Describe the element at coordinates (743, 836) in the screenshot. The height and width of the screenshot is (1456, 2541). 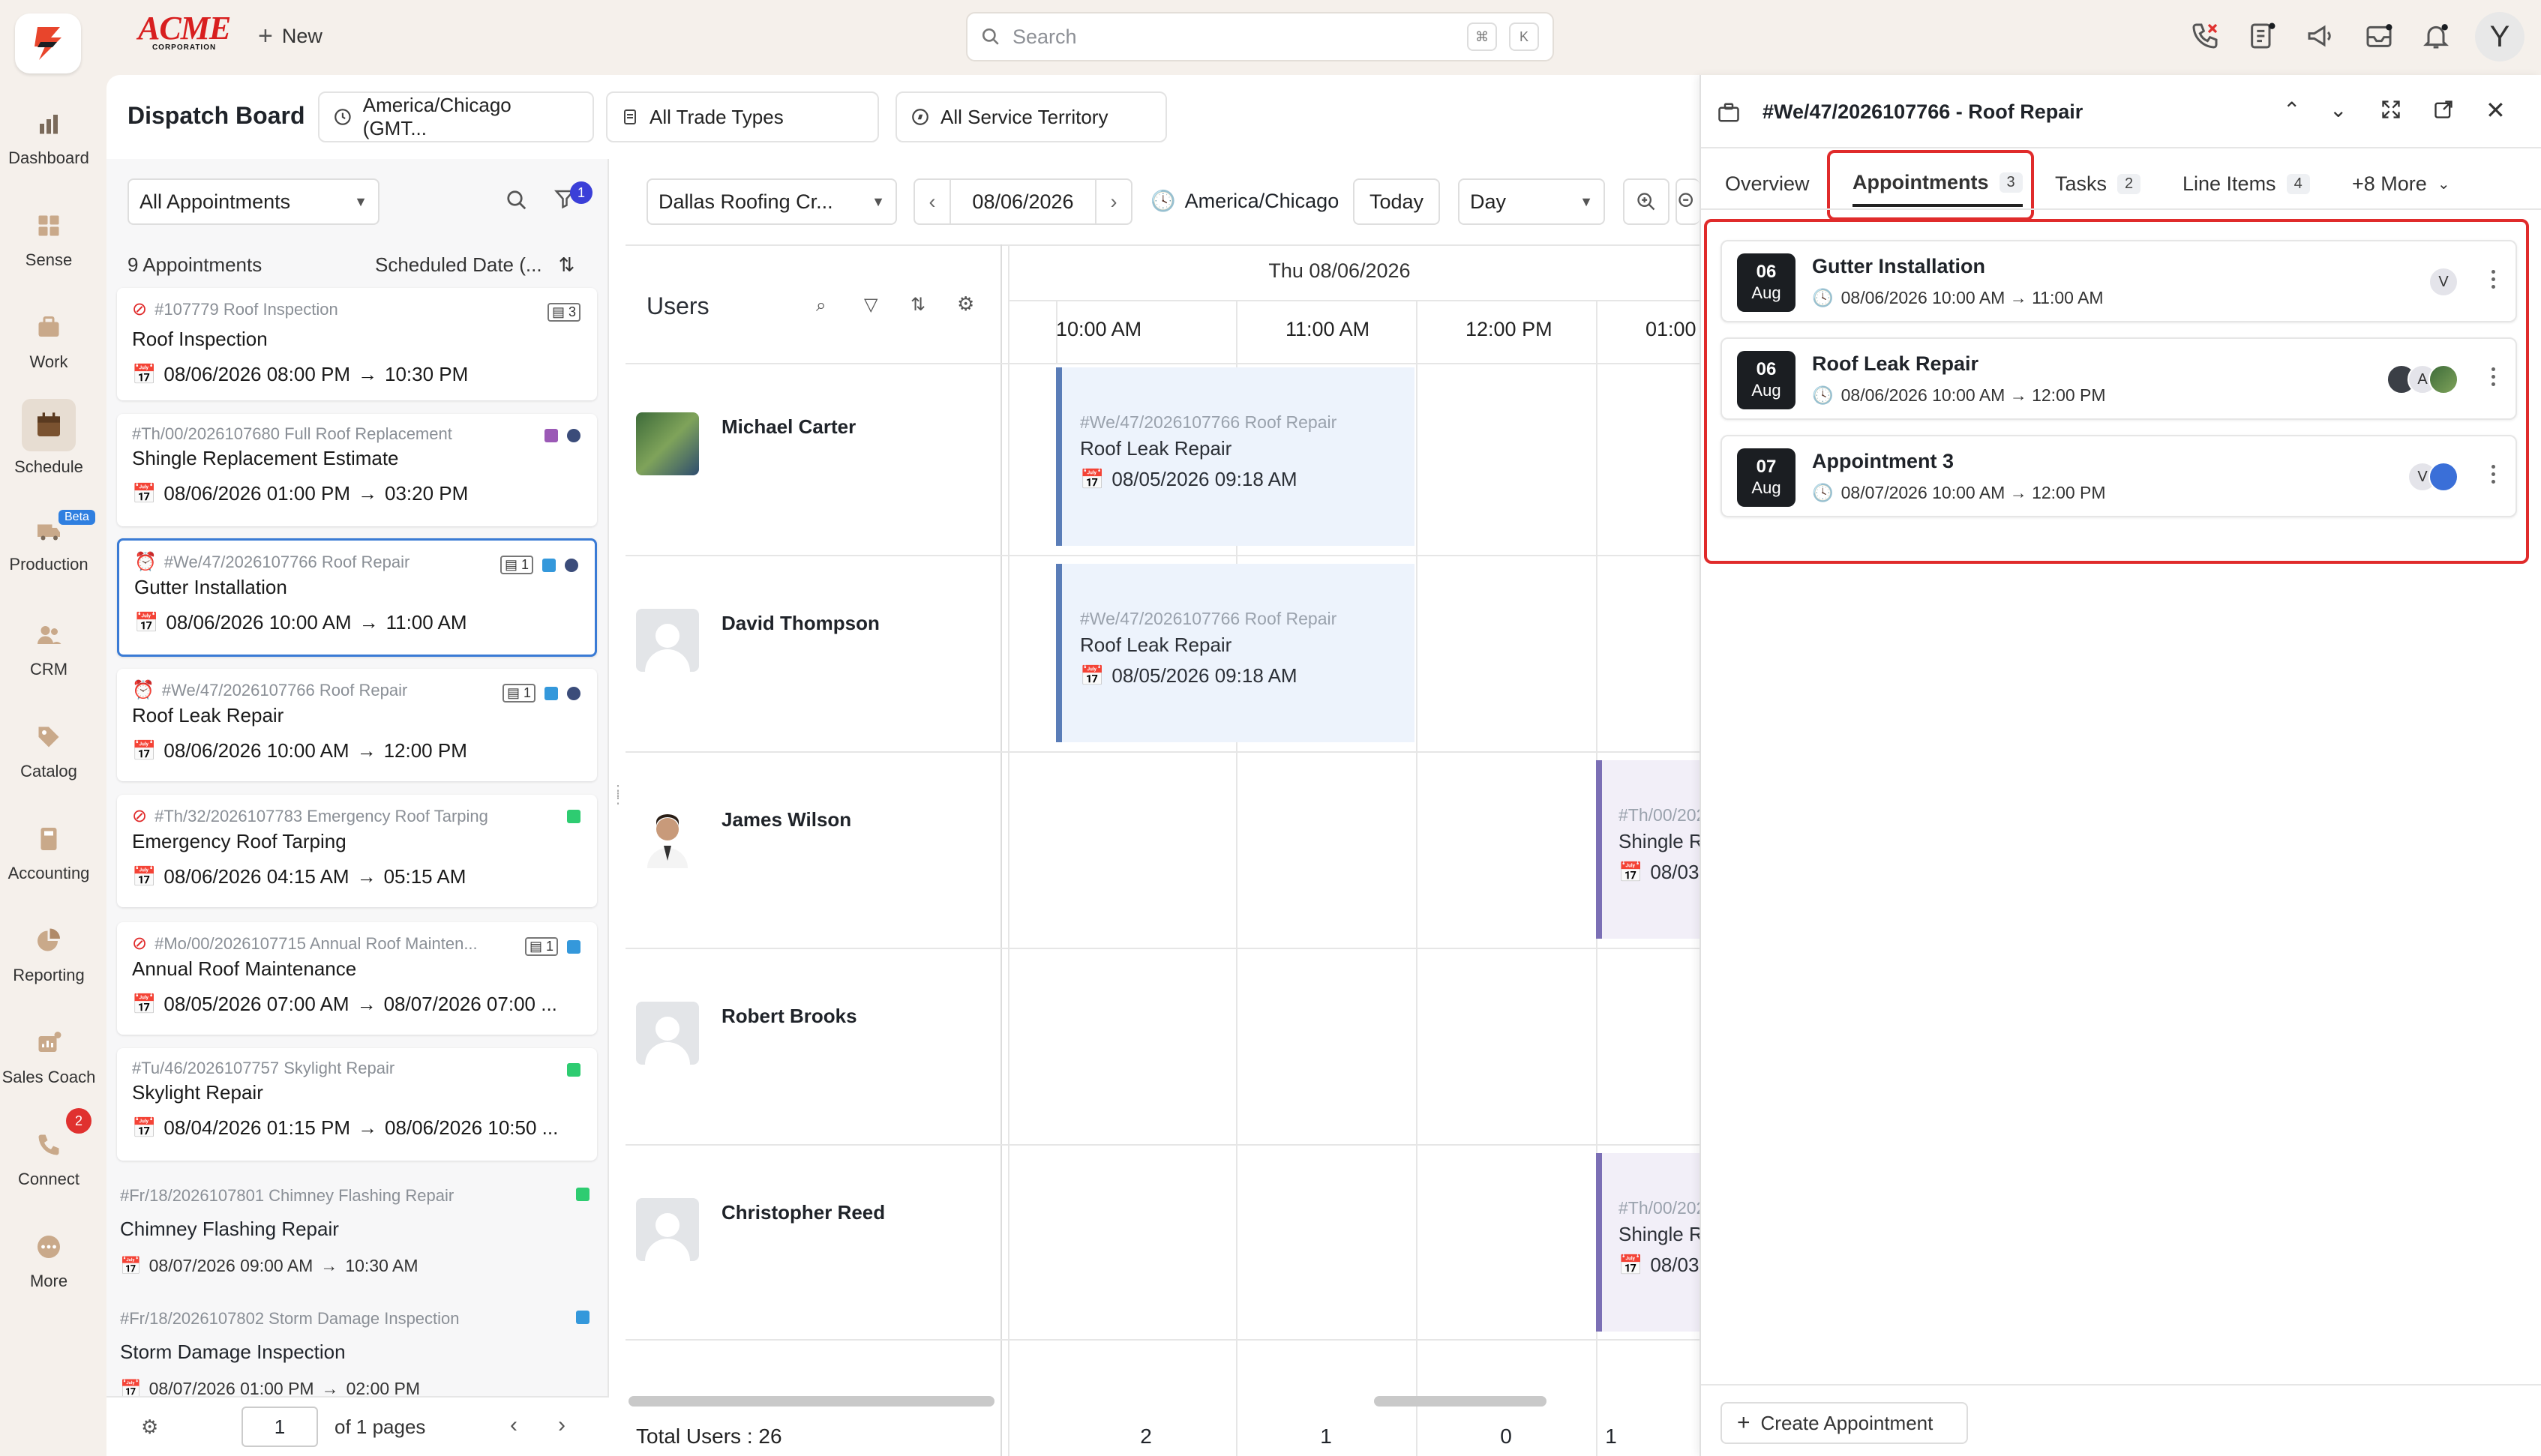
I see `user-row: James Wilson` at that location.